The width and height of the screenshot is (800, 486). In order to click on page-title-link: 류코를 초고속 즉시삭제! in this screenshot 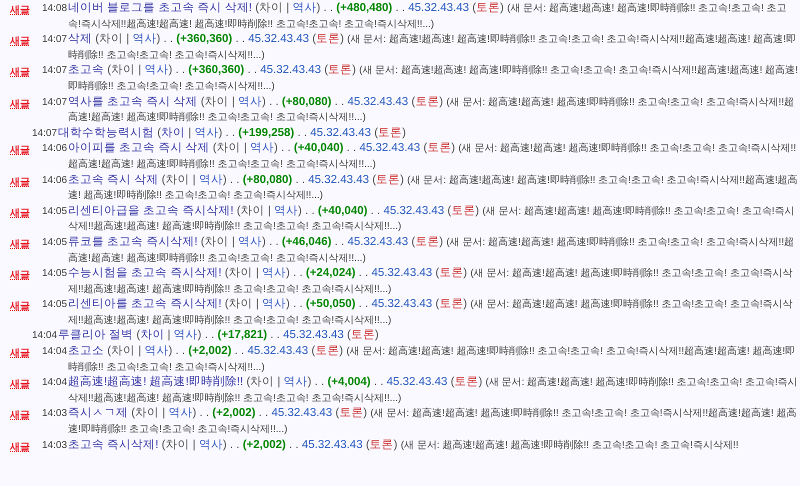, I will do `click(133, 242)`.